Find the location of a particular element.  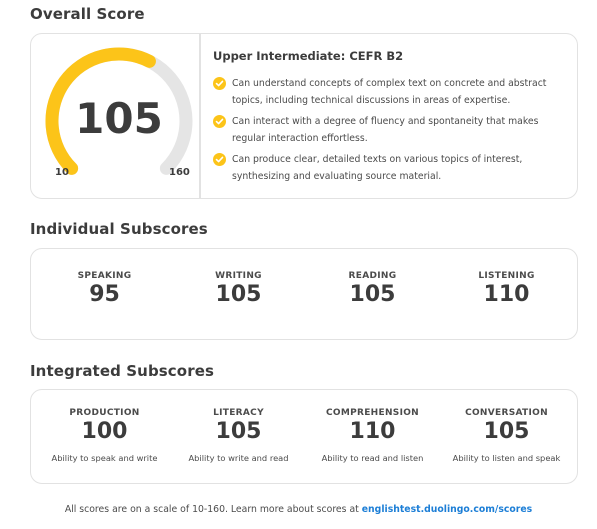

gauge-min-label: 10 is located at coordinates (62, 172).